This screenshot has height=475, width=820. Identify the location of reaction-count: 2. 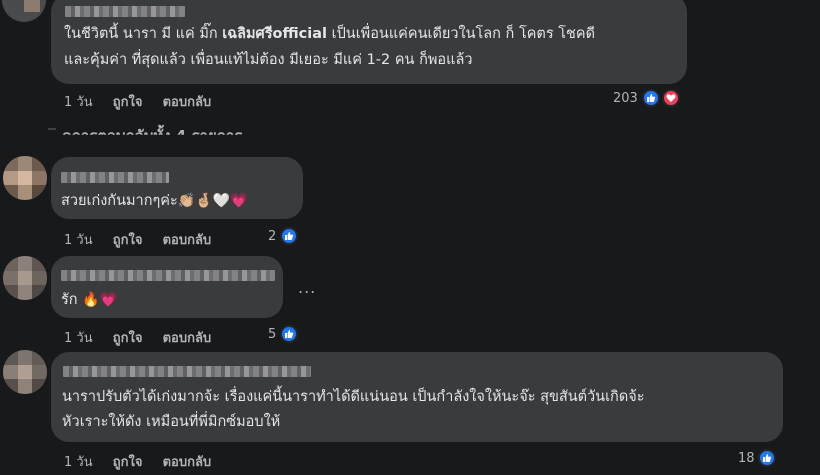
(272, 236).